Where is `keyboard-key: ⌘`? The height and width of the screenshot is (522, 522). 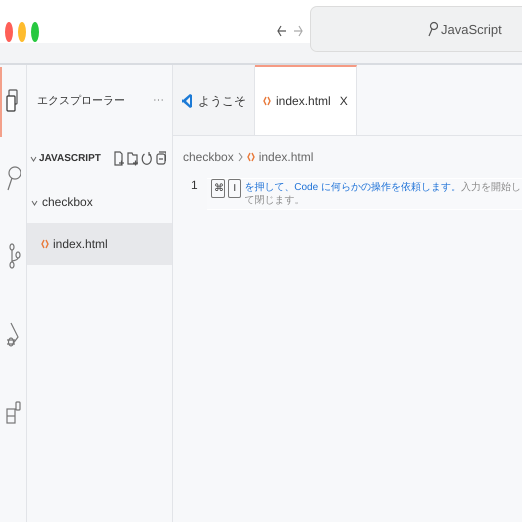 keyboard-key: ⌘ is located at coordinates (218, 188).